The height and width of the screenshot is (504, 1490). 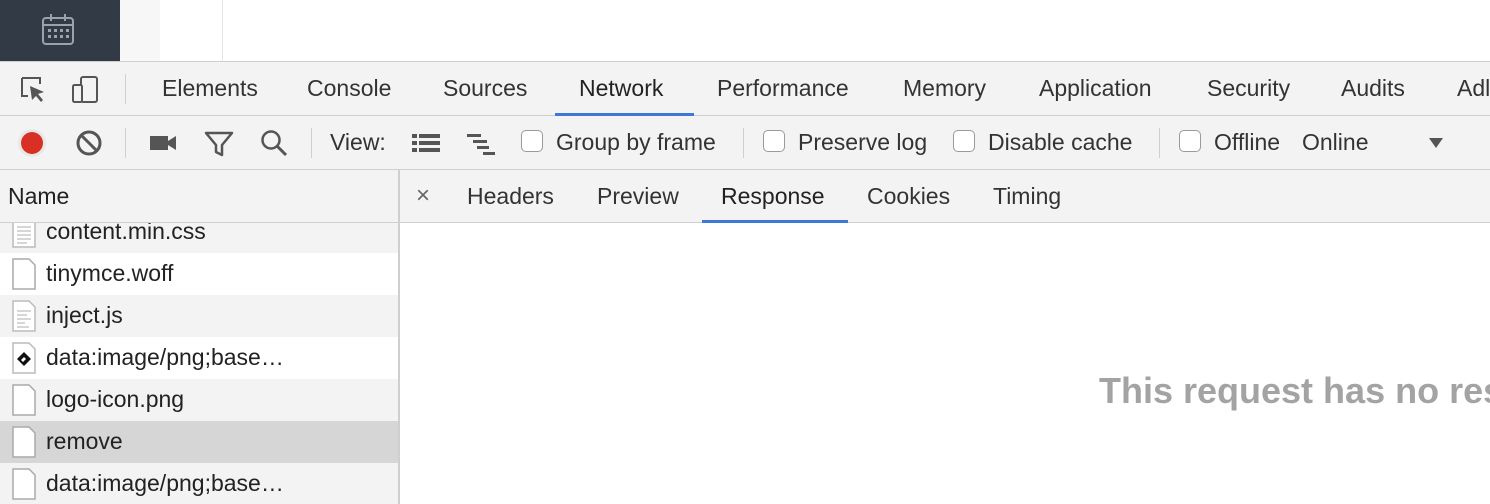 I want to click on tab-preview: Preview, so click(x=638, y=196).